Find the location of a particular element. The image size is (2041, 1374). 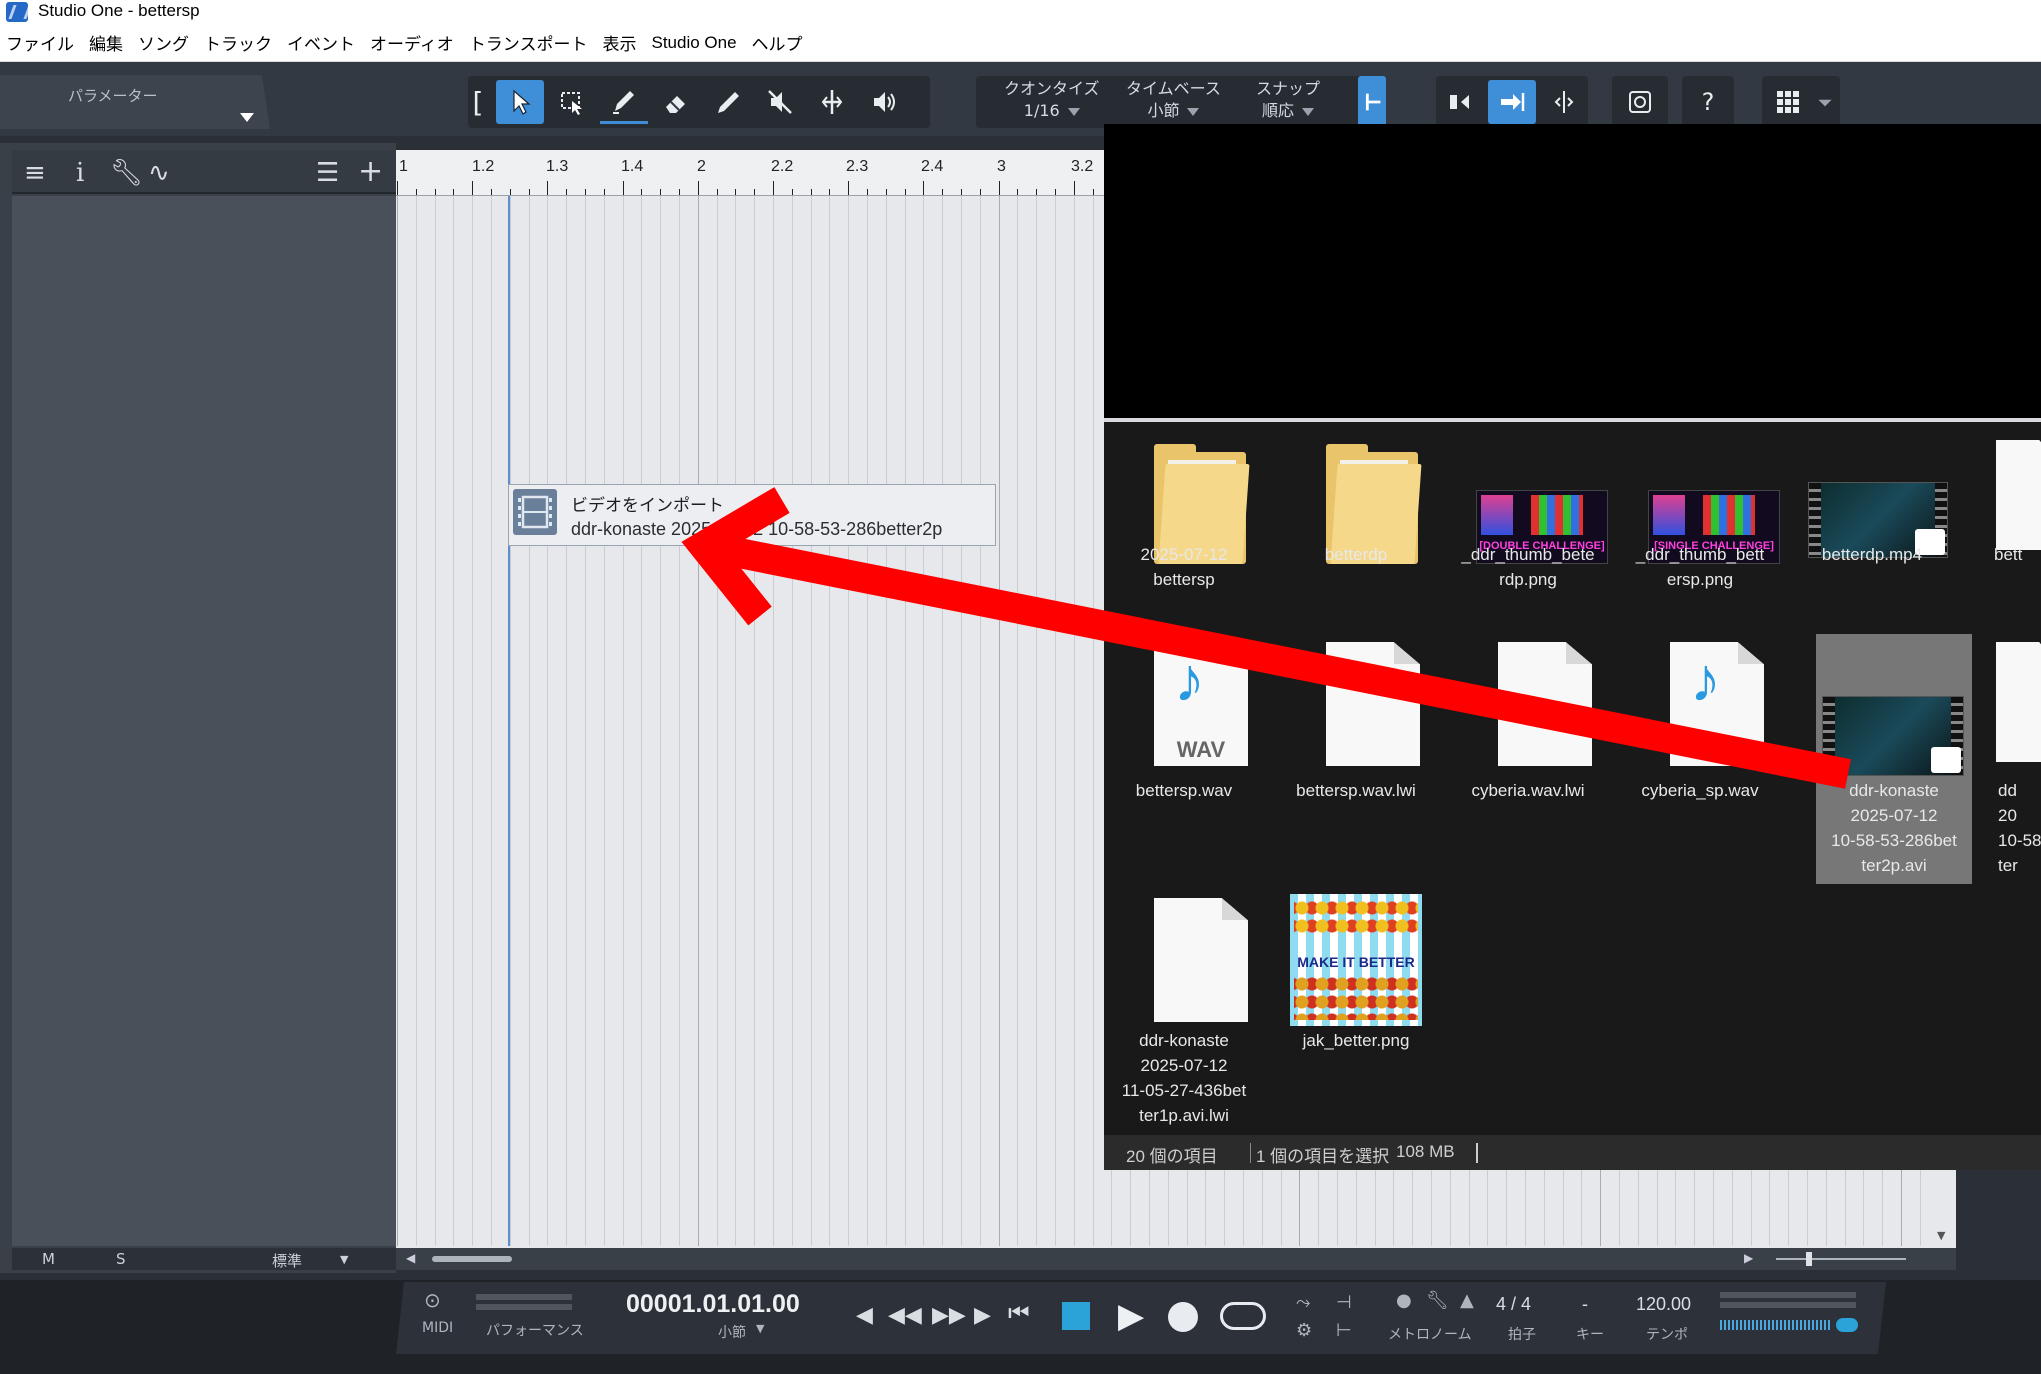

mute-tool-icon is located at coordinates (780, 102).